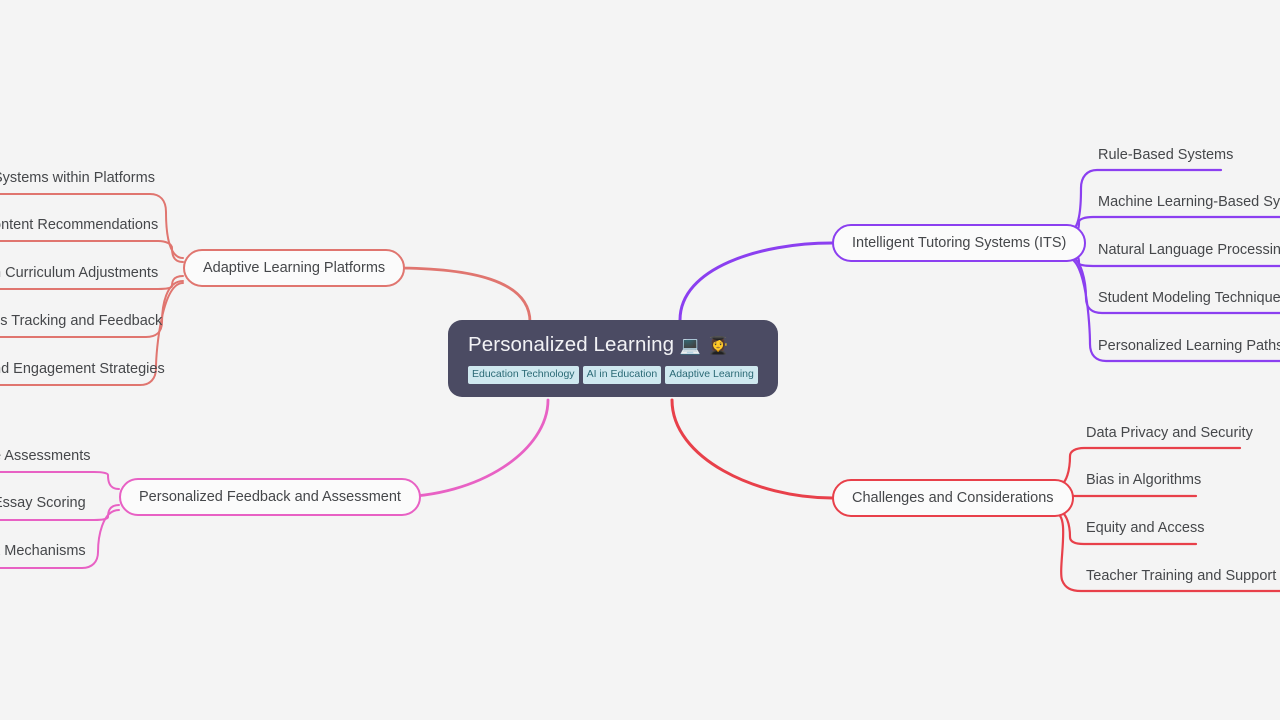  I want to click on branch-label-personalized-feedback-and-assessment: Personalized Feedback and Assessment, so click(270, 497).